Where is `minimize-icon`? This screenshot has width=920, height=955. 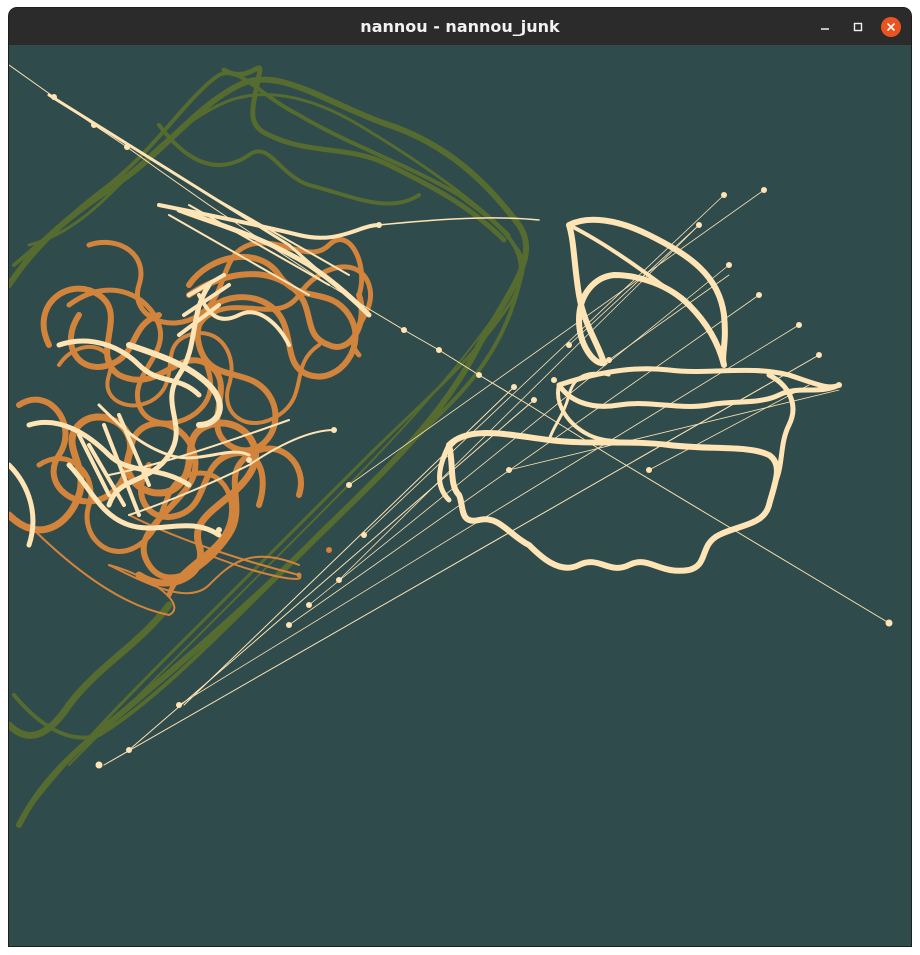 minimize-icon is located at coordinates (825, 29).